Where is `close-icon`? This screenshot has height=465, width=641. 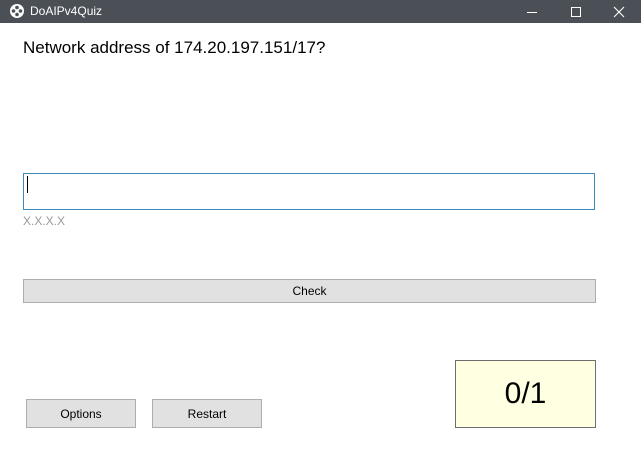
close-icon is located at coordinates (619, 11).